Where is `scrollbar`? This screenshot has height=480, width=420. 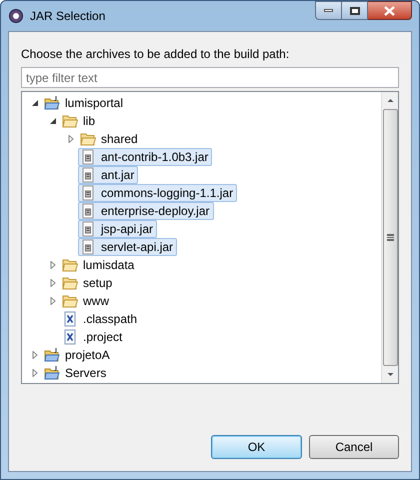 scrollbar is located at coordinates (389, 237).